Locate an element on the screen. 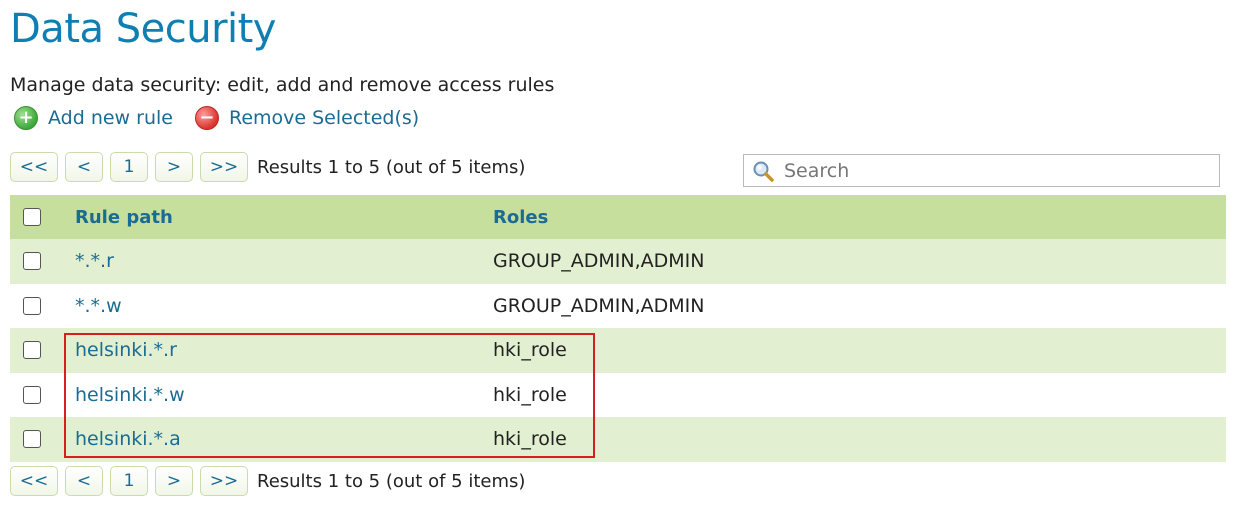 Image resolution: width=1237 pixels, height=514 pixels. action-bar: + Add new rule − Remove Selected(s) is located at coordinates (227, 118).